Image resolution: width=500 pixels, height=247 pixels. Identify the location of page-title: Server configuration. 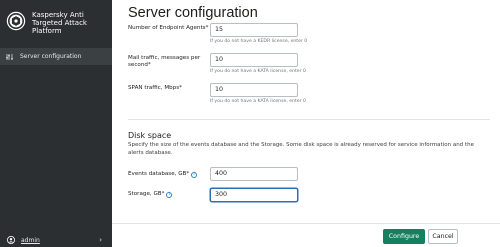
(193, 13).